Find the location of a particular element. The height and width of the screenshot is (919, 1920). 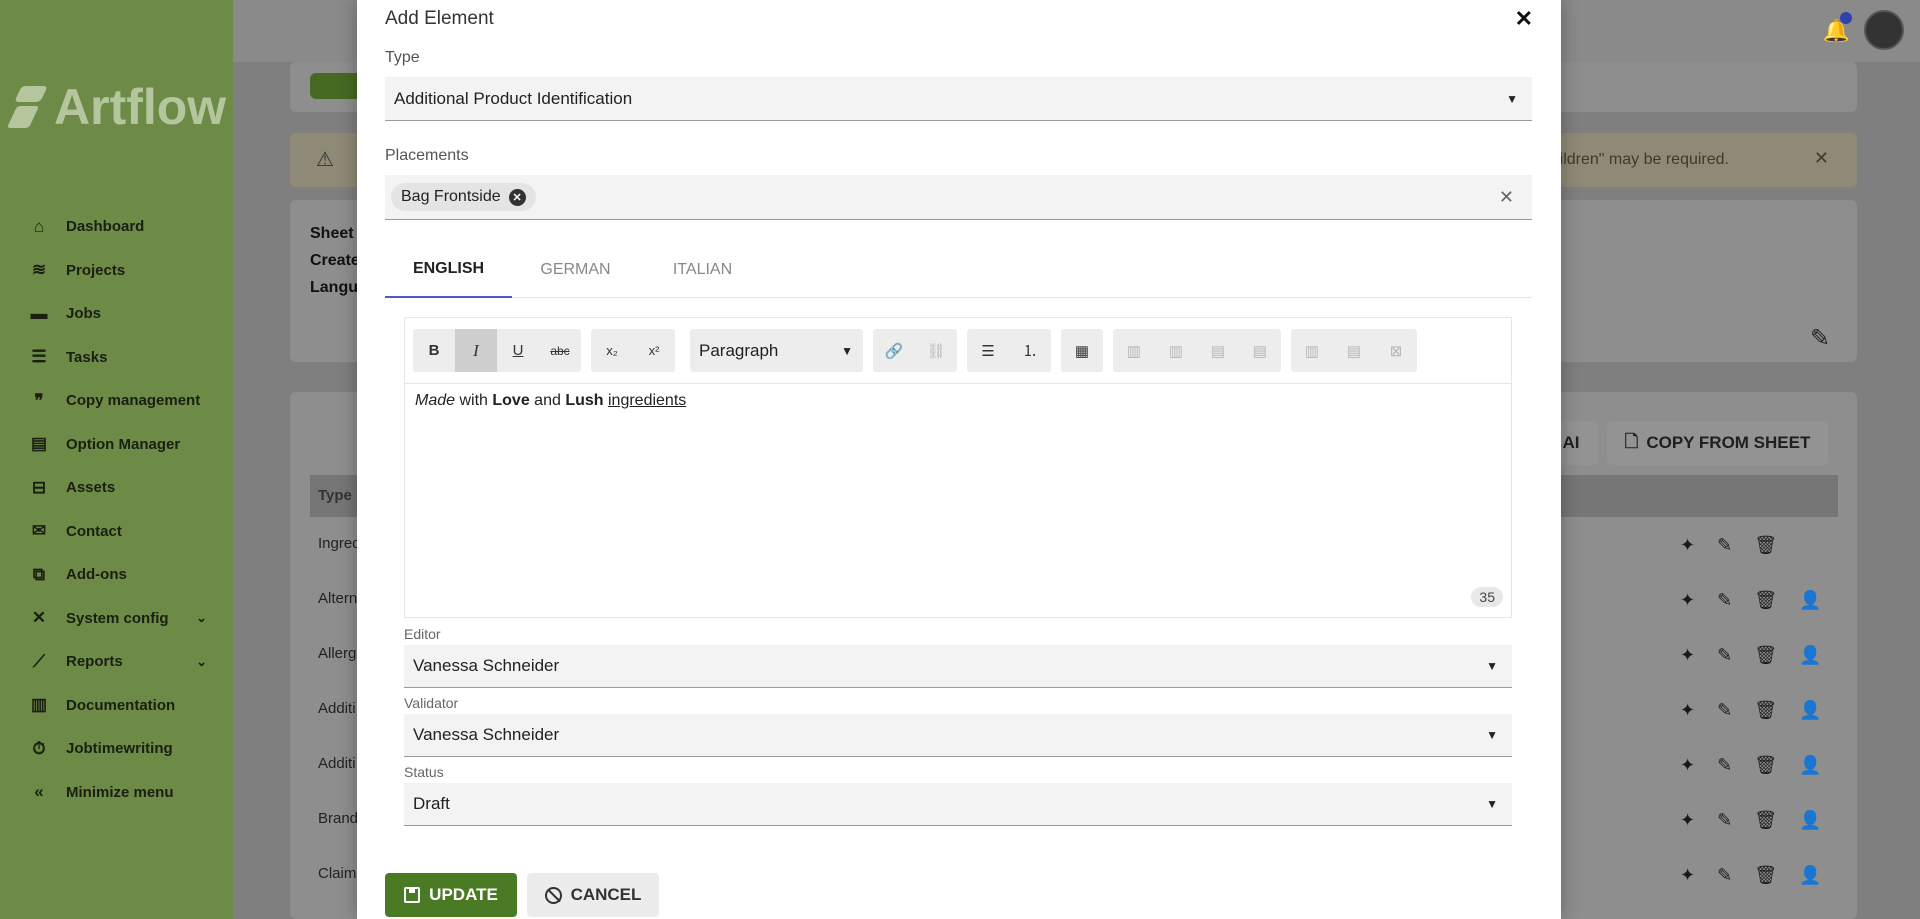

bulleted-list-icon: ☰ is located at coordinates (988, 350).